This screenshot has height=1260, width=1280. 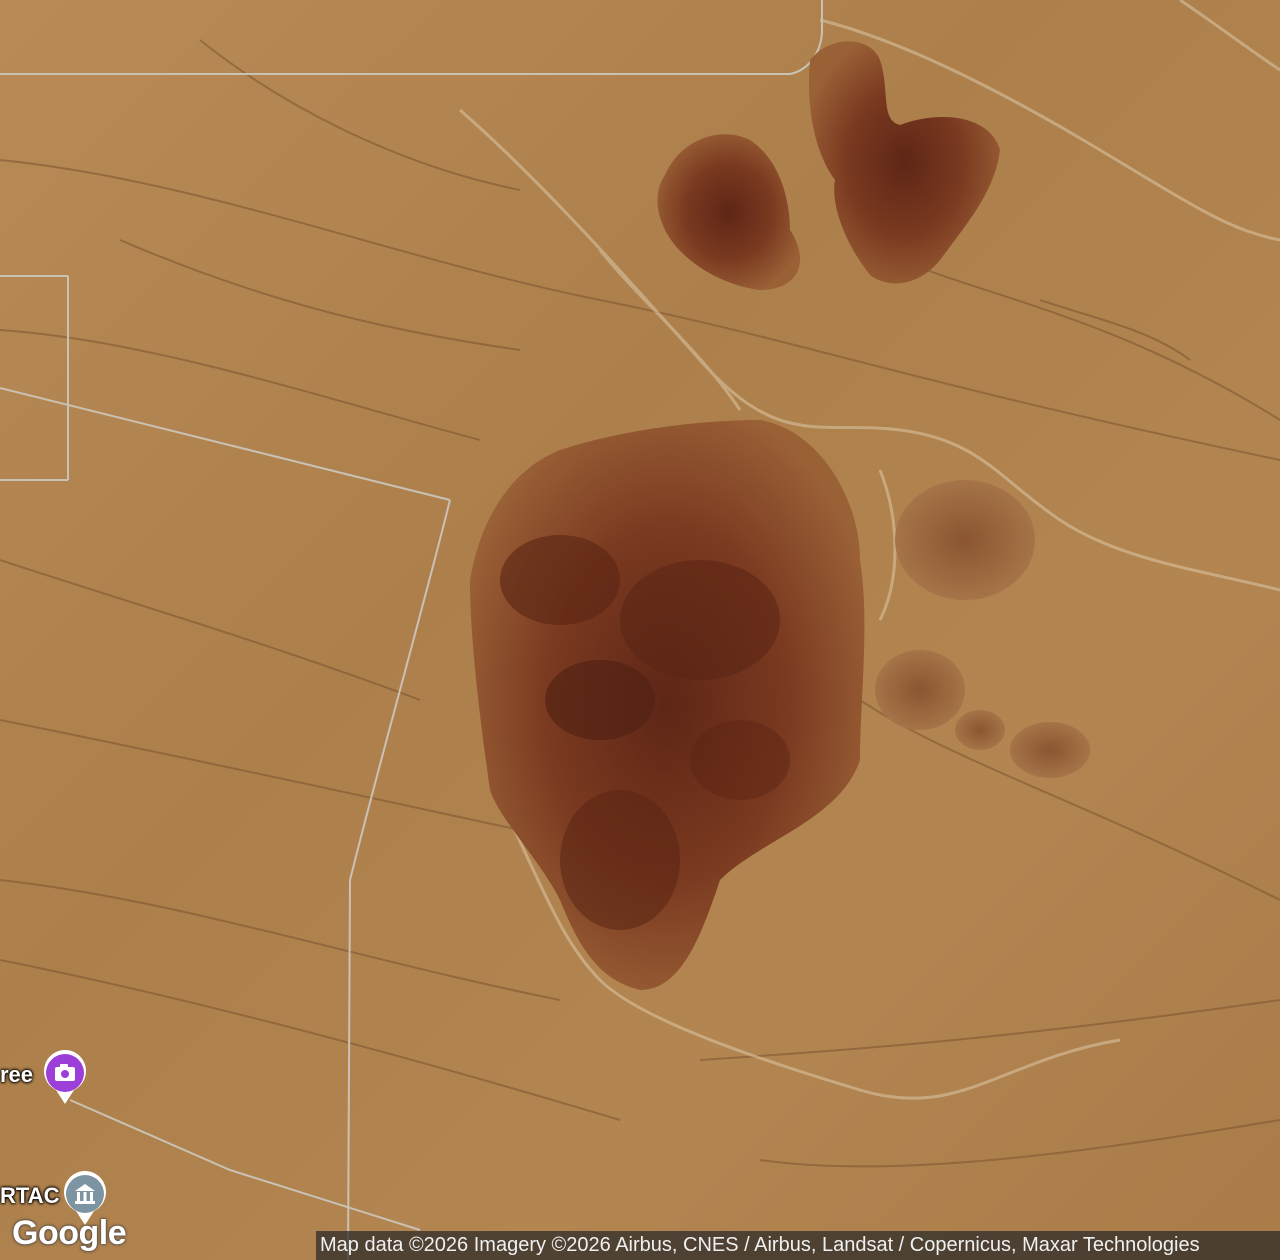 I want to click on landmark-marker, so click(x=85, y=1198).